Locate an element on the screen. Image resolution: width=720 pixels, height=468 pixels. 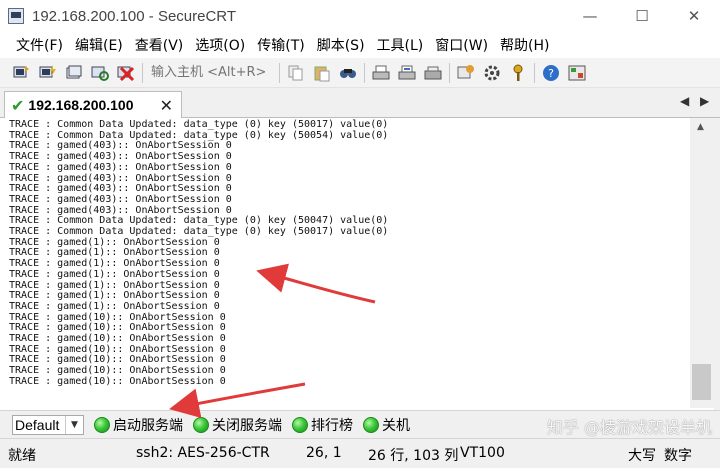
scroll-up-icon: ▲ is located at coordinates (700, 127).